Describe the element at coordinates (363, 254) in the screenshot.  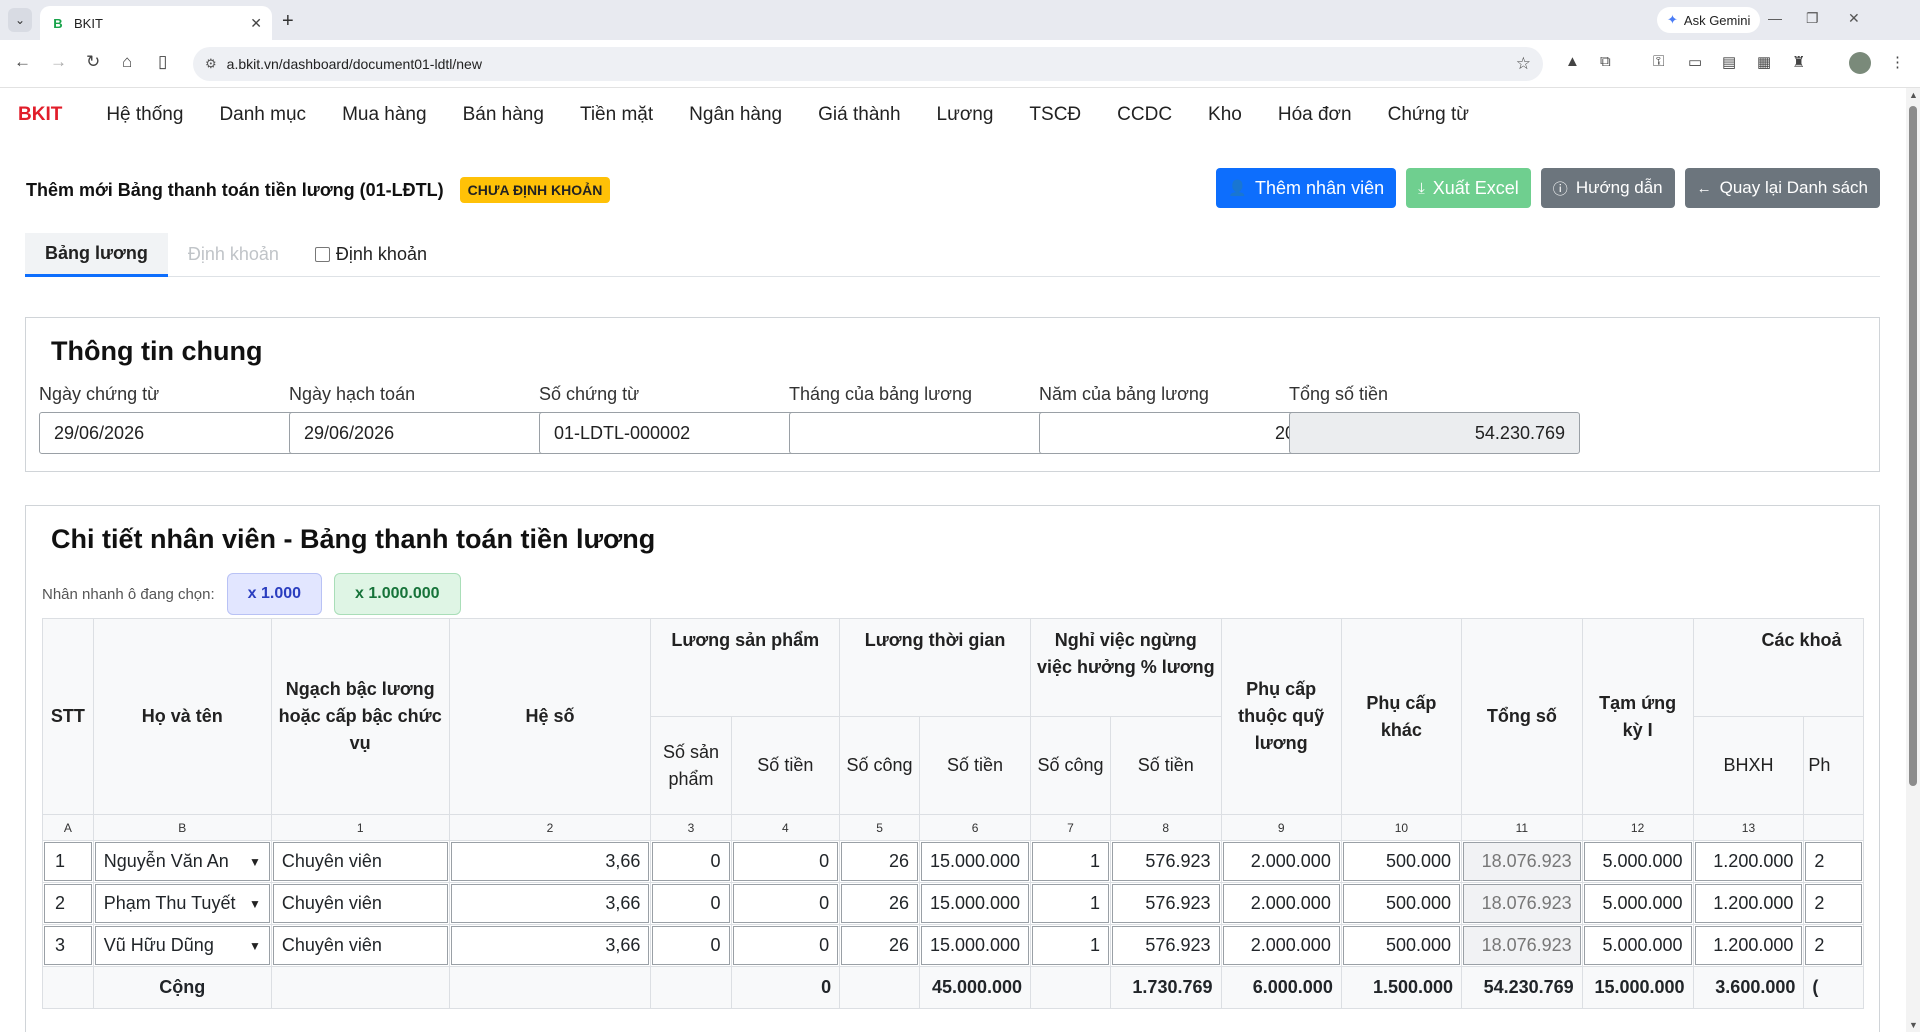
I see `posting-checkbox-label: Định khoản` at that location.